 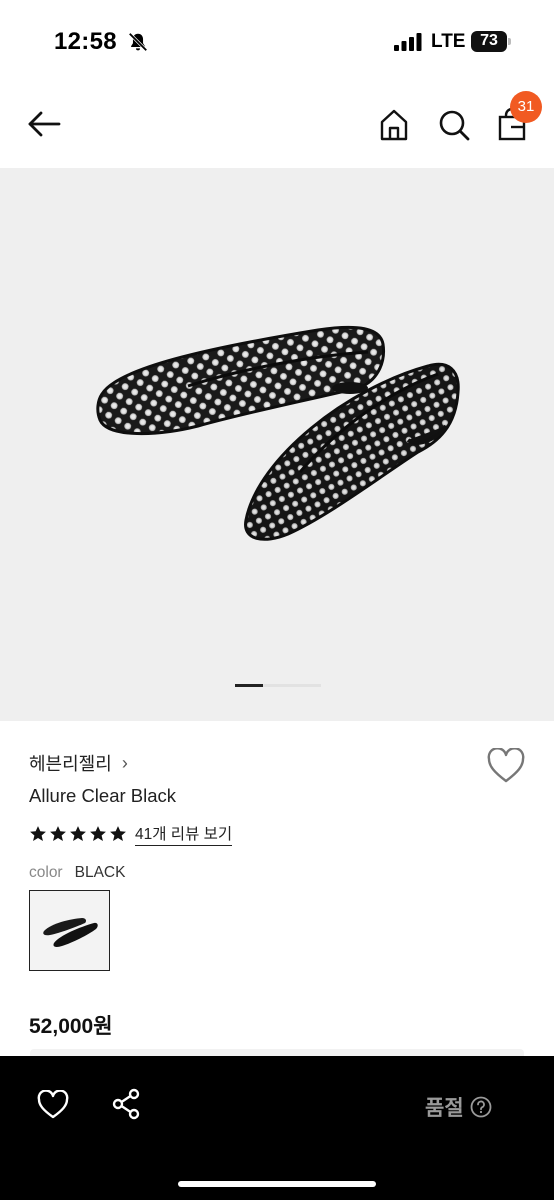 I want to click on bottom-action-bar: 품절, so click(x=277, y=1128).